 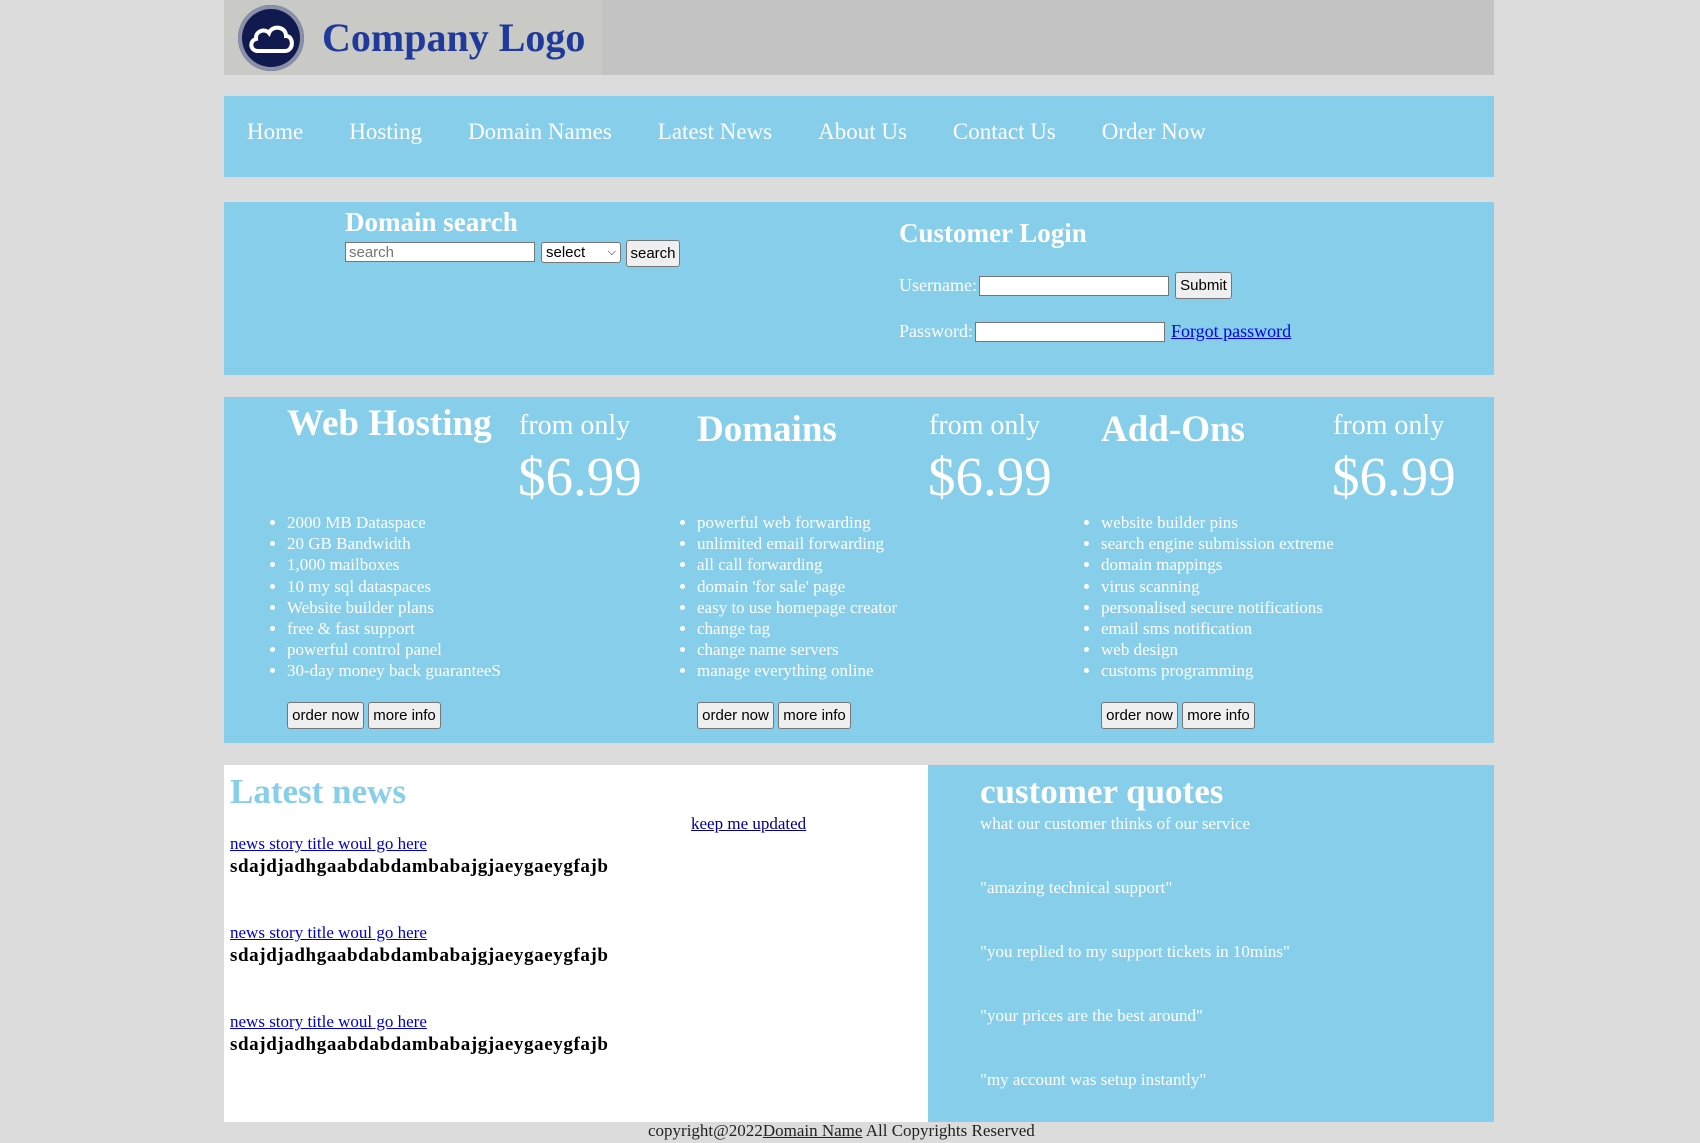 What do you see at coordinates (394, 522) in the screenshot?
I see `list-item: 2000 MB Dataspace` at bounding box center [394, 522].